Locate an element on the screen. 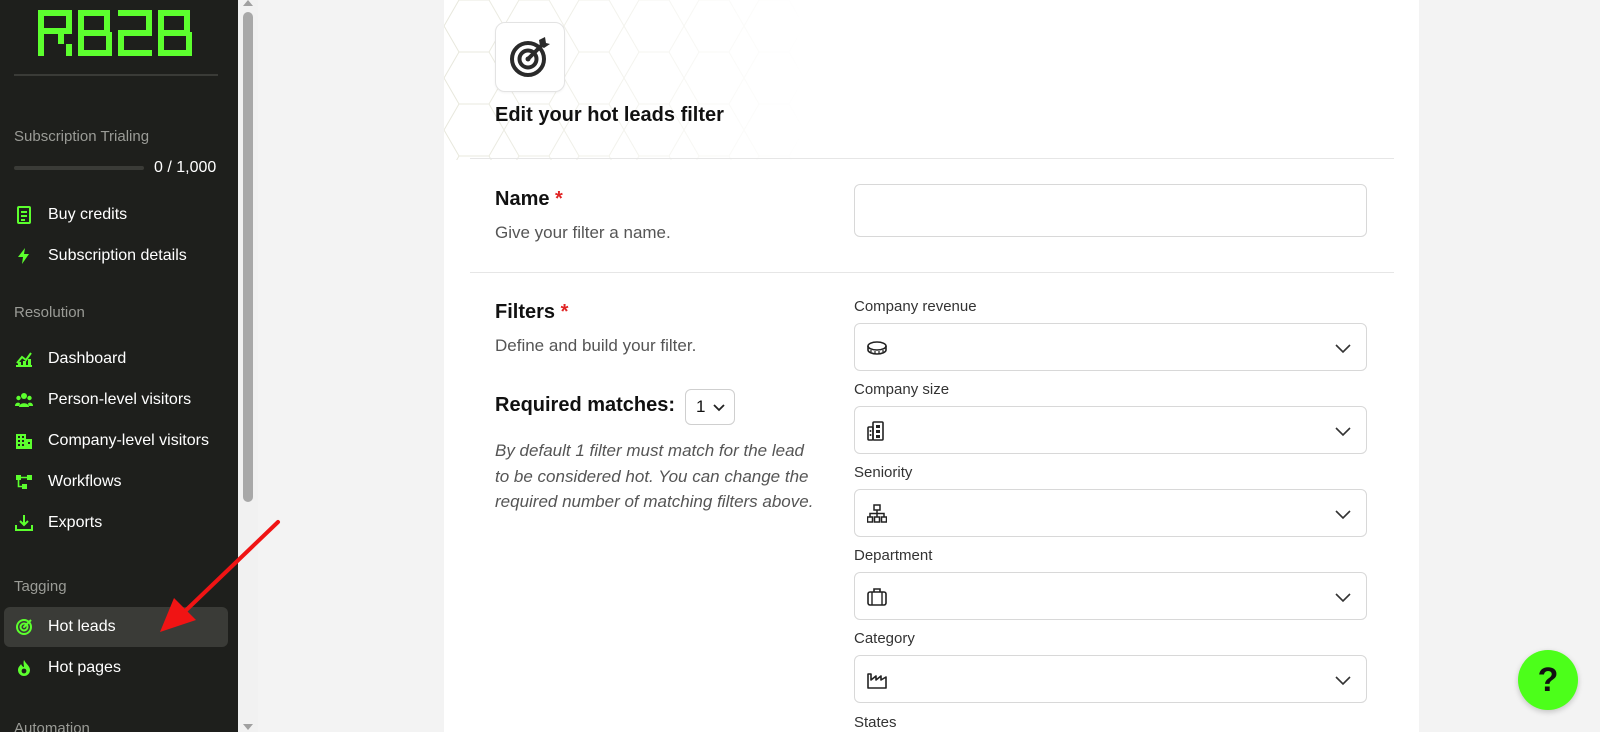  filters-help: Define and build your filter. is located at coordinates (596, 345).